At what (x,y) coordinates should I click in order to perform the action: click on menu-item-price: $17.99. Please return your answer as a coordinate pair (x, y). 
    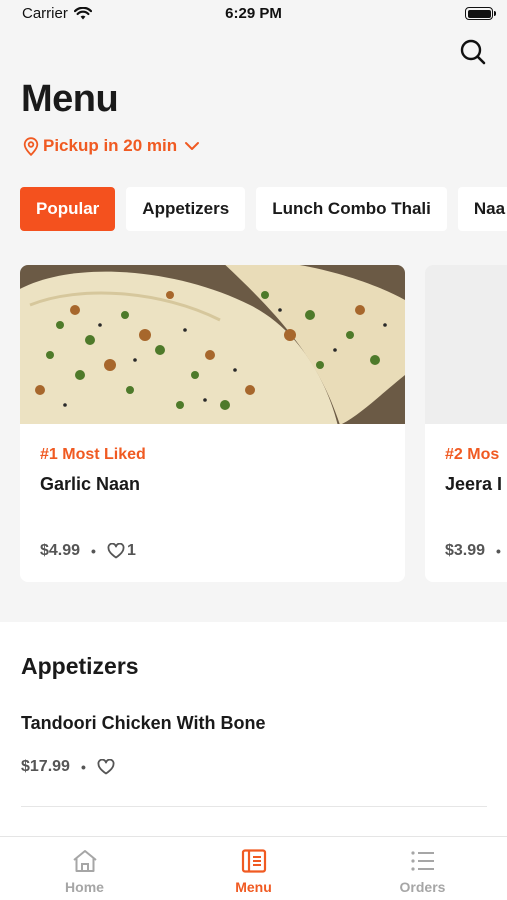
    Looking at the image, I should click on (45, 766).